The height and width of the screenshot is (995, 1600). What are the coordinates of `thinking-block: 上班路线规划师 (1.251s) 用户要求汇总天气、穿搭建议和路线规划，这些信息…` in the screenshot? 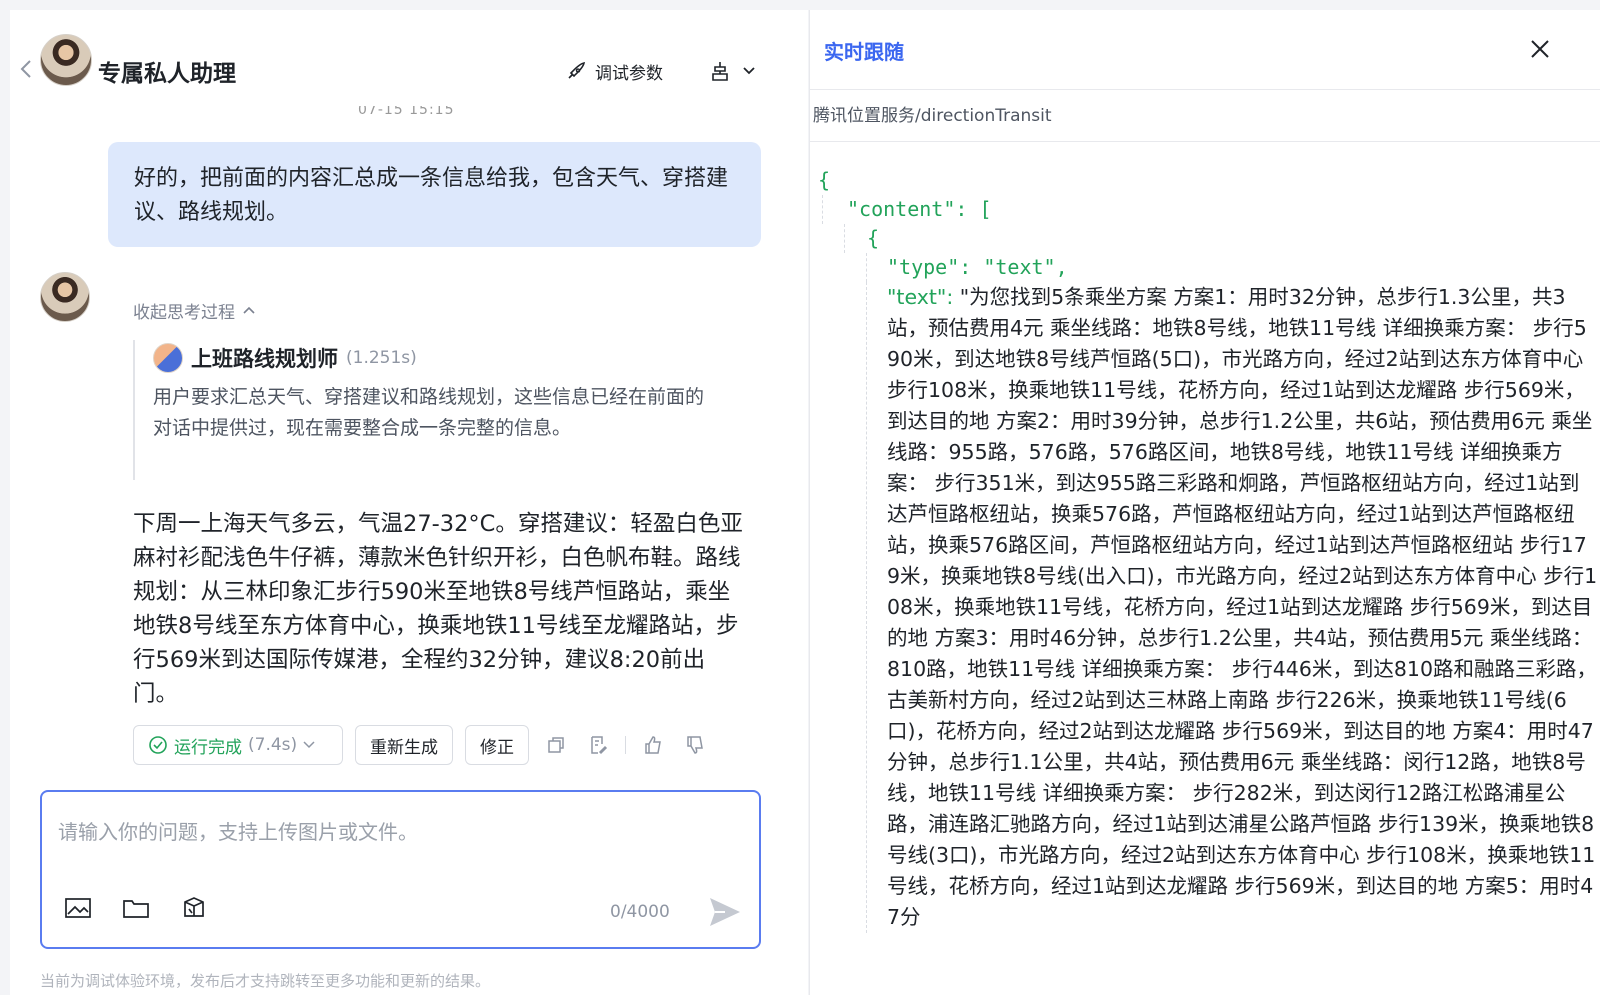 It's located at (418, 410).